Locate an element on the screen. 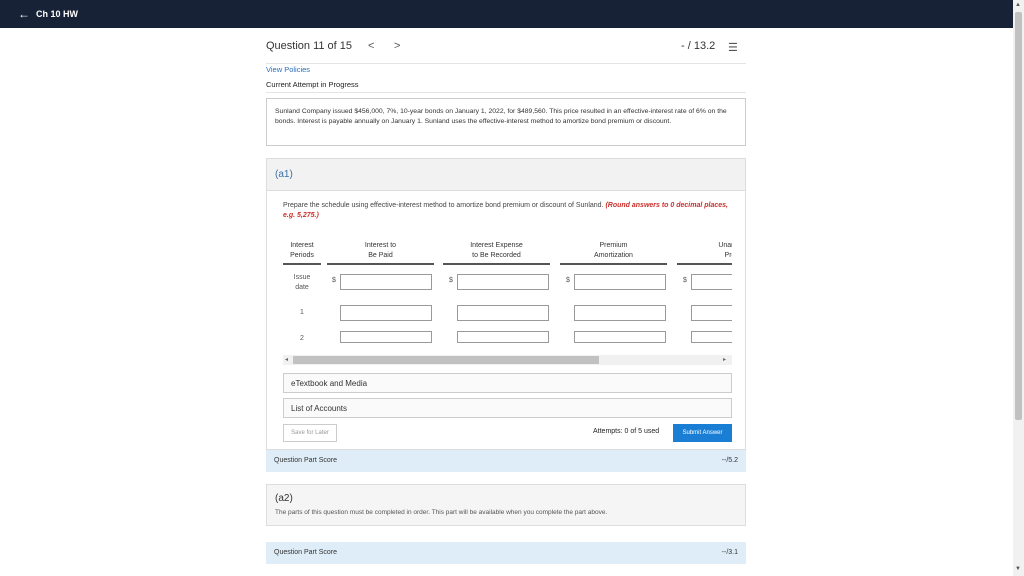 The width and height of the screenshot is (1024, 576). part-a1-score-bar: Question Part Score --/5.2 is located at coordinates (506, 461).